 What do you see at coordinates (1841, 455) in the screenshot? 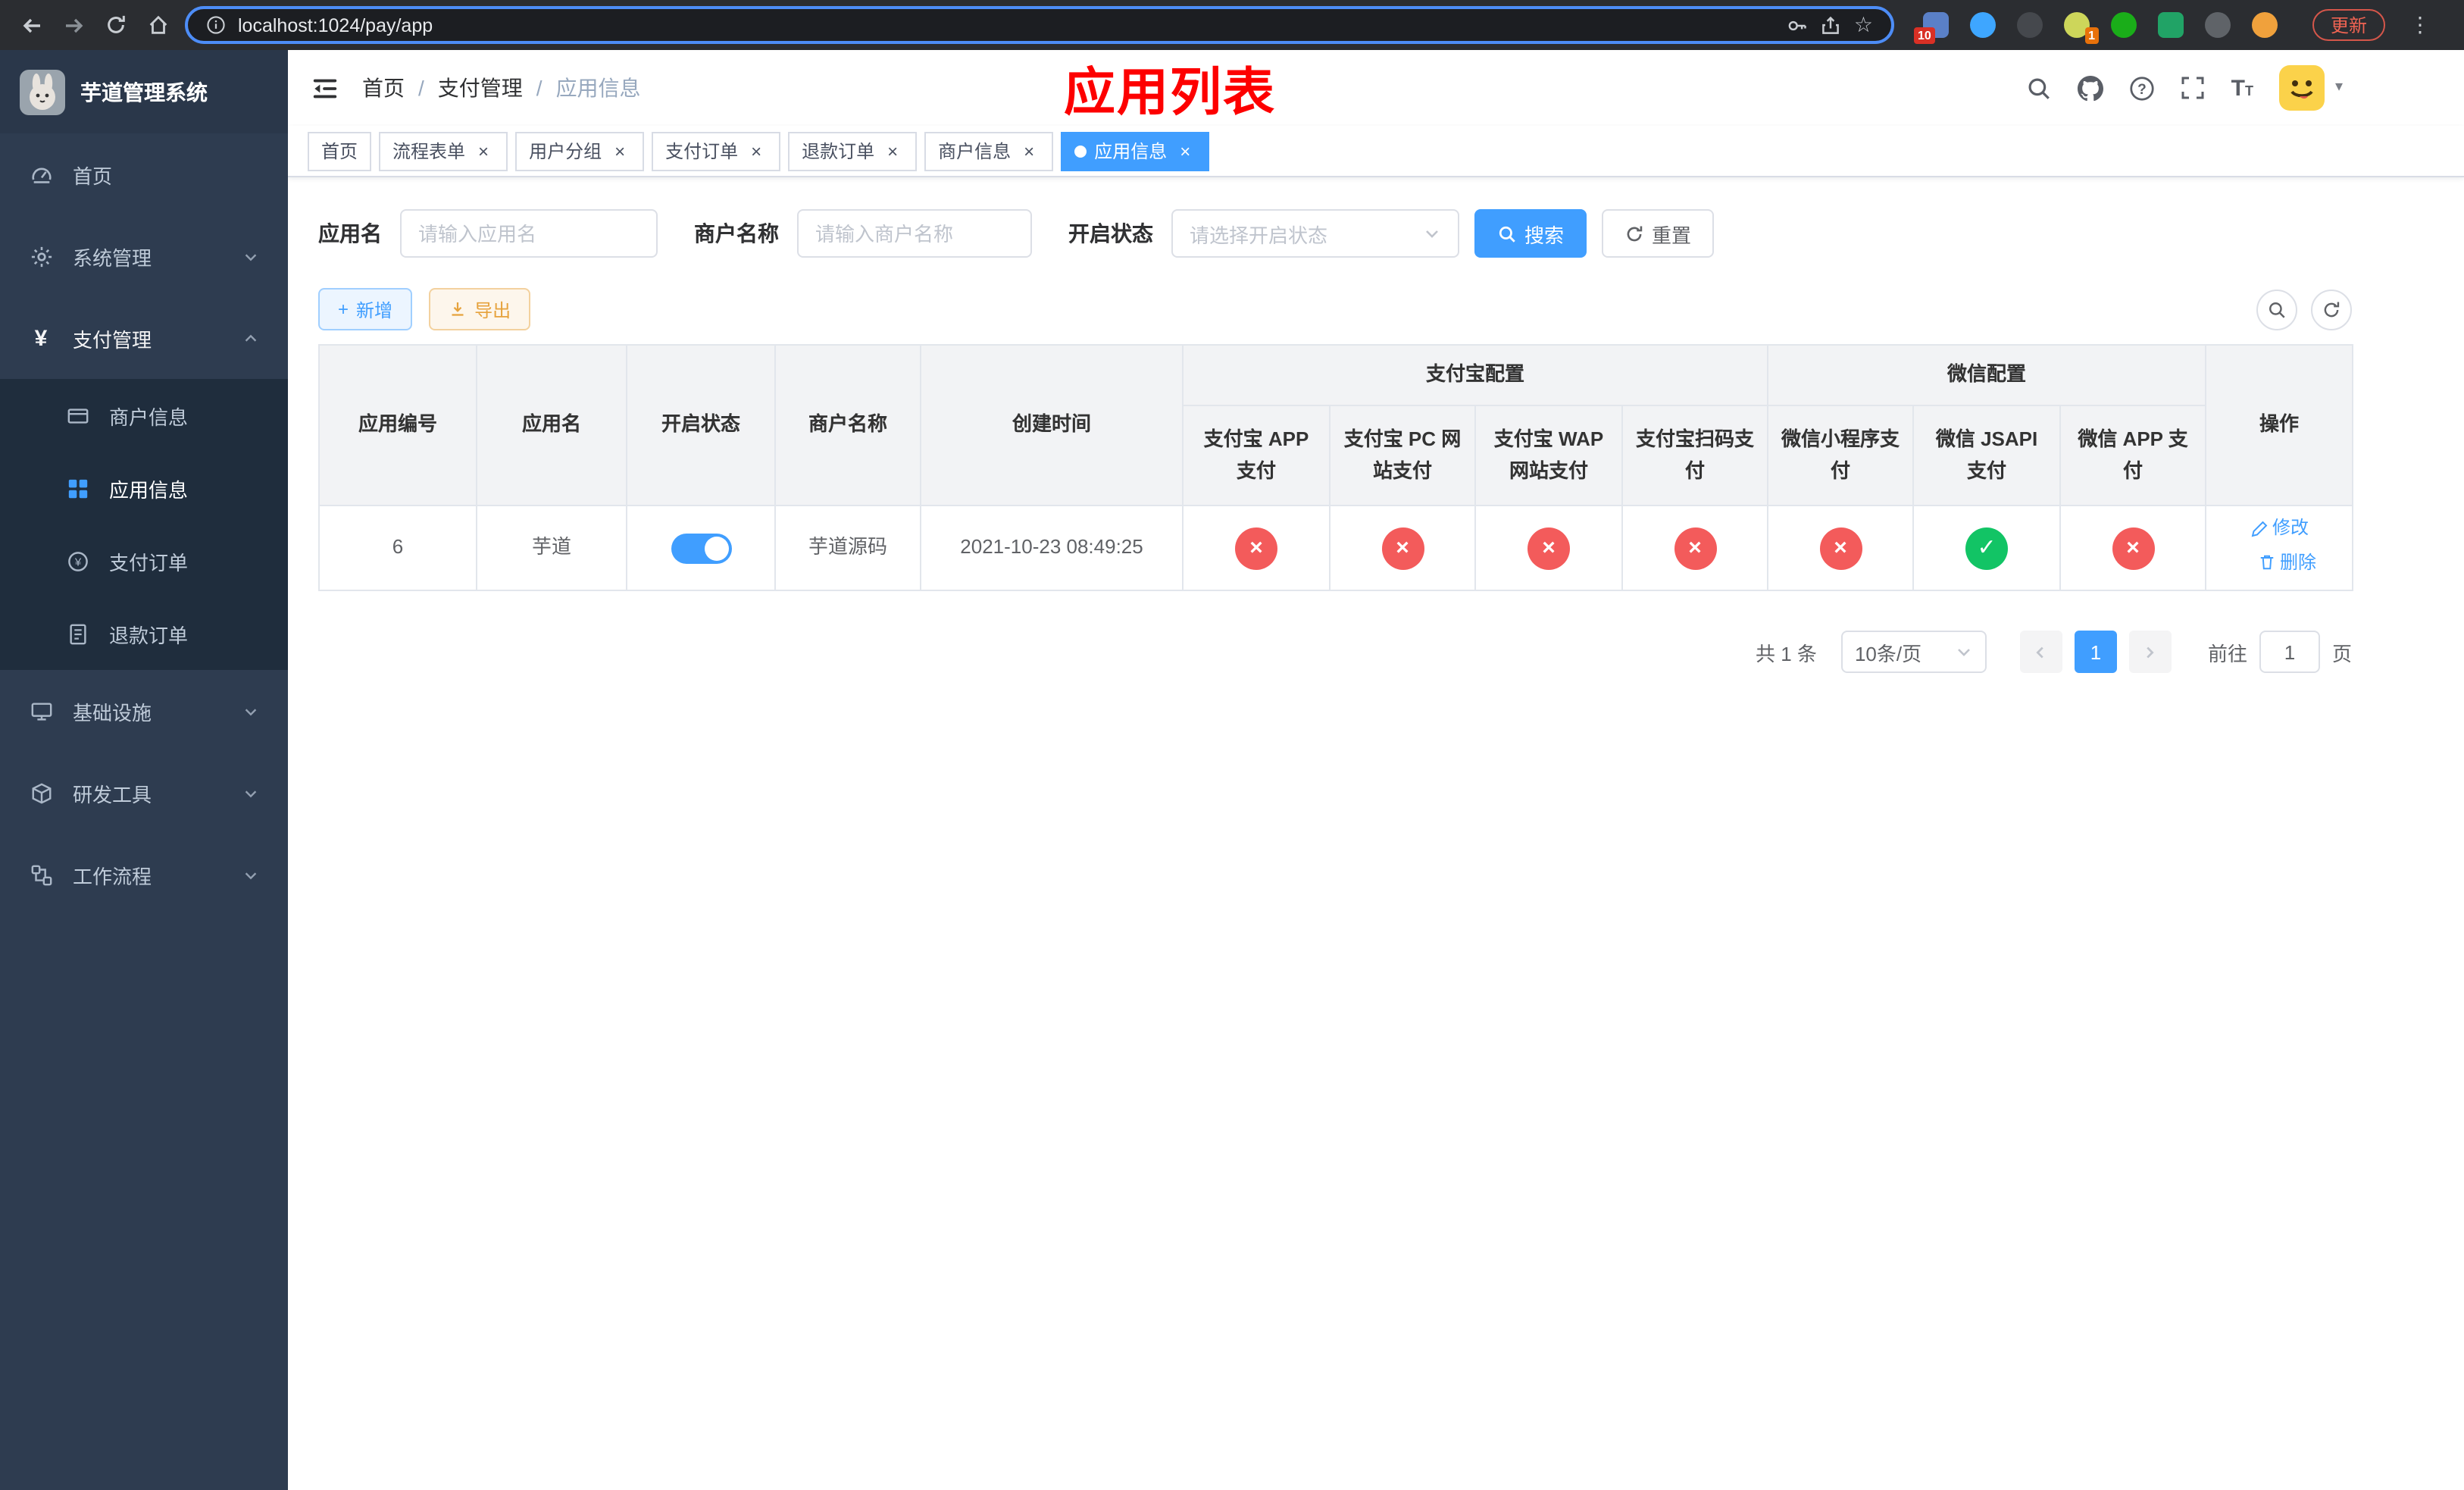
I see `column-header-wx-mini: 微信小程序支付` at bounding box center [1841, 455].